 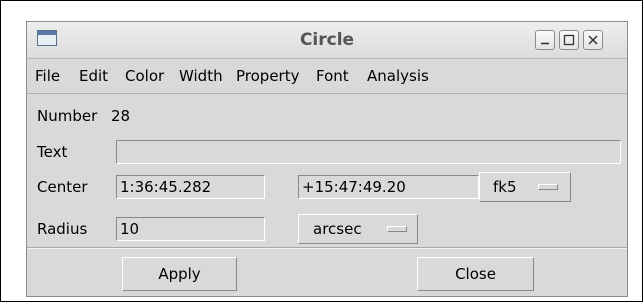 What do you see at coordinates (368, 152) in the screenshot?
I see `text-input` at bounding box center [368, 152].